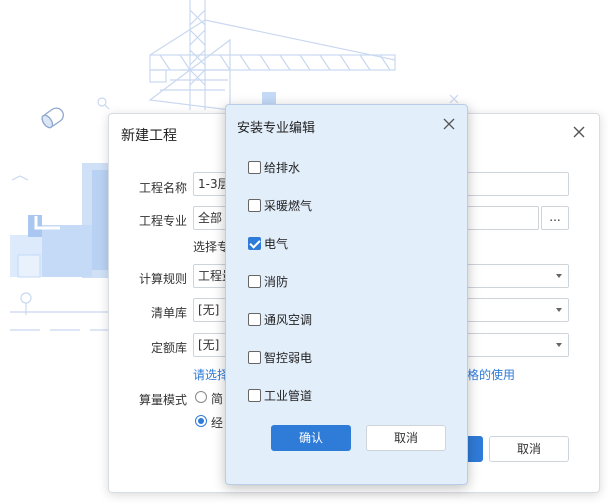 The height and width of the screenshot is (504, 608). Describe the element at coordinates (268, 243) in the screenshot. I see `option-electrical: 电气` at that location.